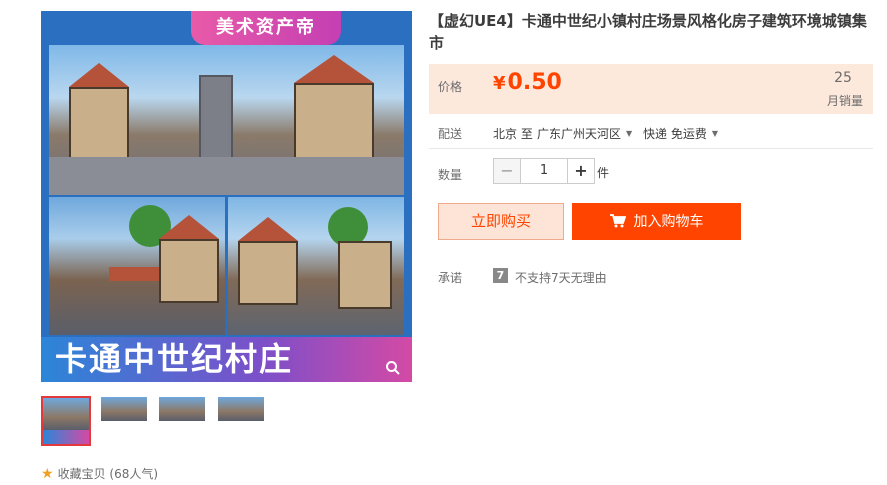  What do you see at coordinates (579, 134) in the screenshot?
I see `delivery-destination: 广东广州天河区` at bounding box center [579, 134].